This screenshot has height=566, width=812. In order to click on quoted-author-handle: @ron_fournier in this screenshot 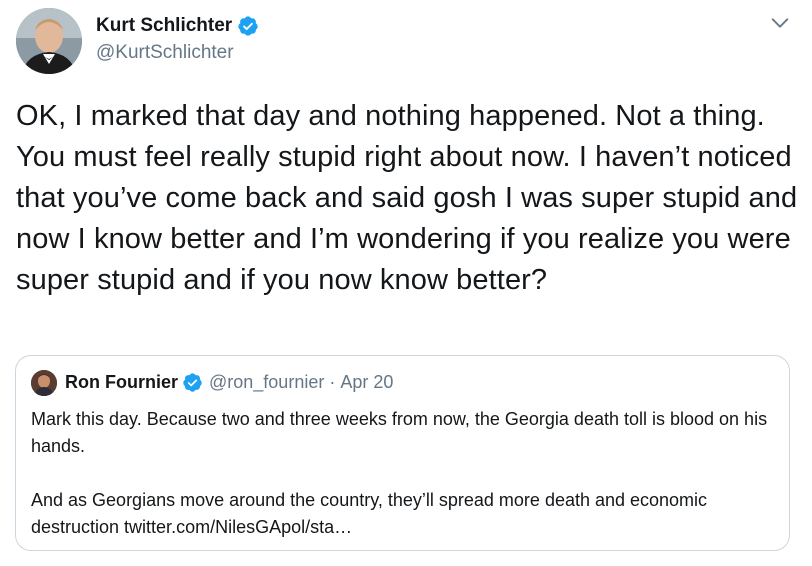, I will do `click(266, 382)`.